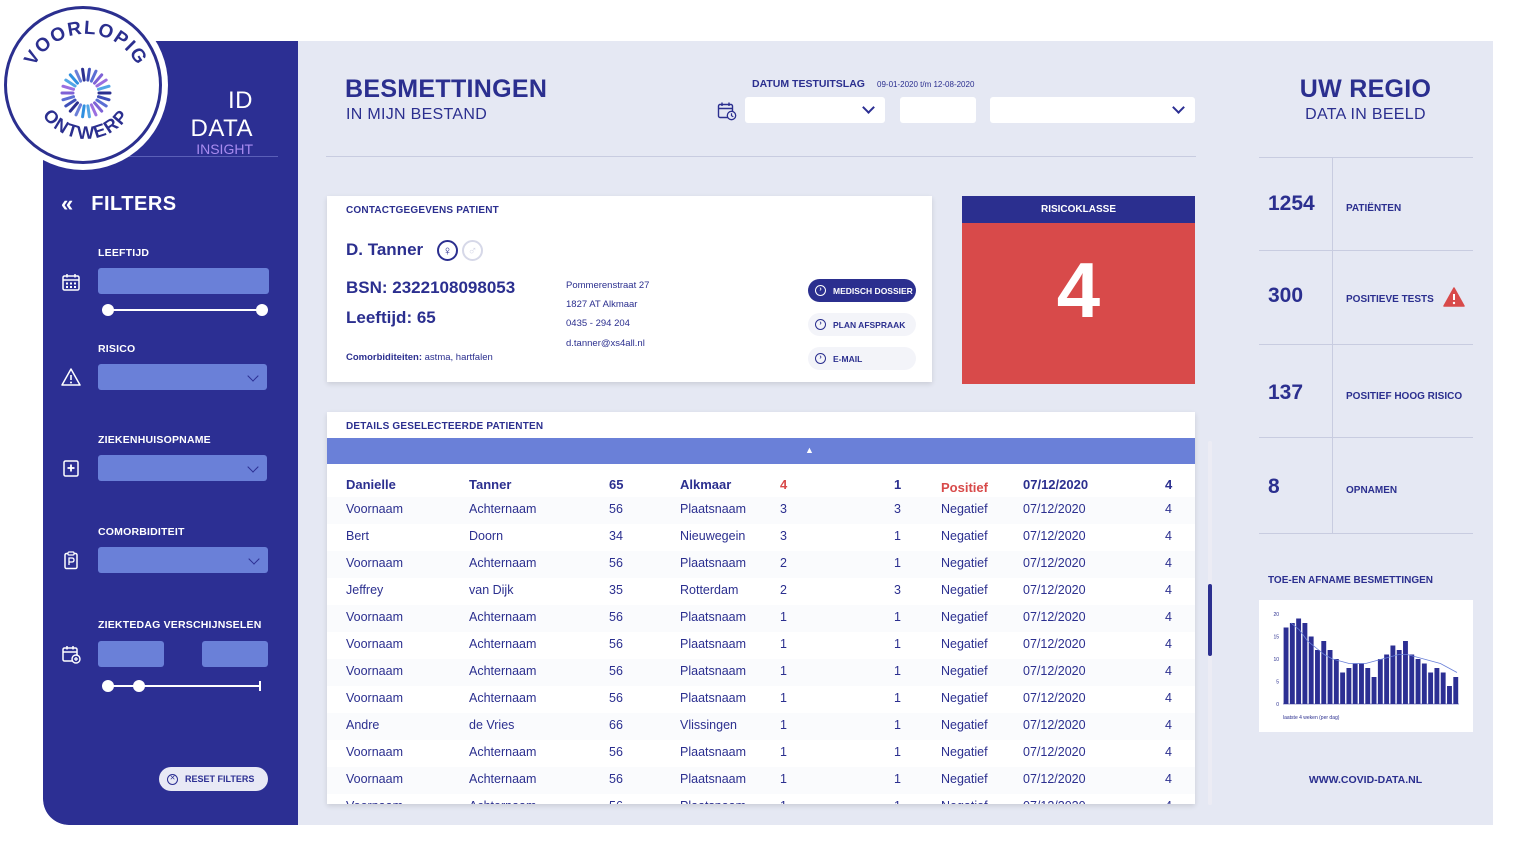  Describe the element at coordinates (181, 686) in the screenshot. I see `ziektedag-slider-track` at that location.